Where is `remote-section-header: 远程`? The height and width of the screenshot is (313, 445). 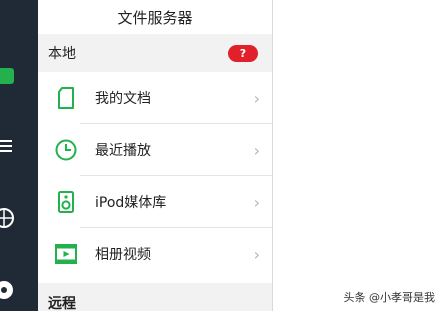
remote-section-header: 远程 is located at coordinates (155, 297).